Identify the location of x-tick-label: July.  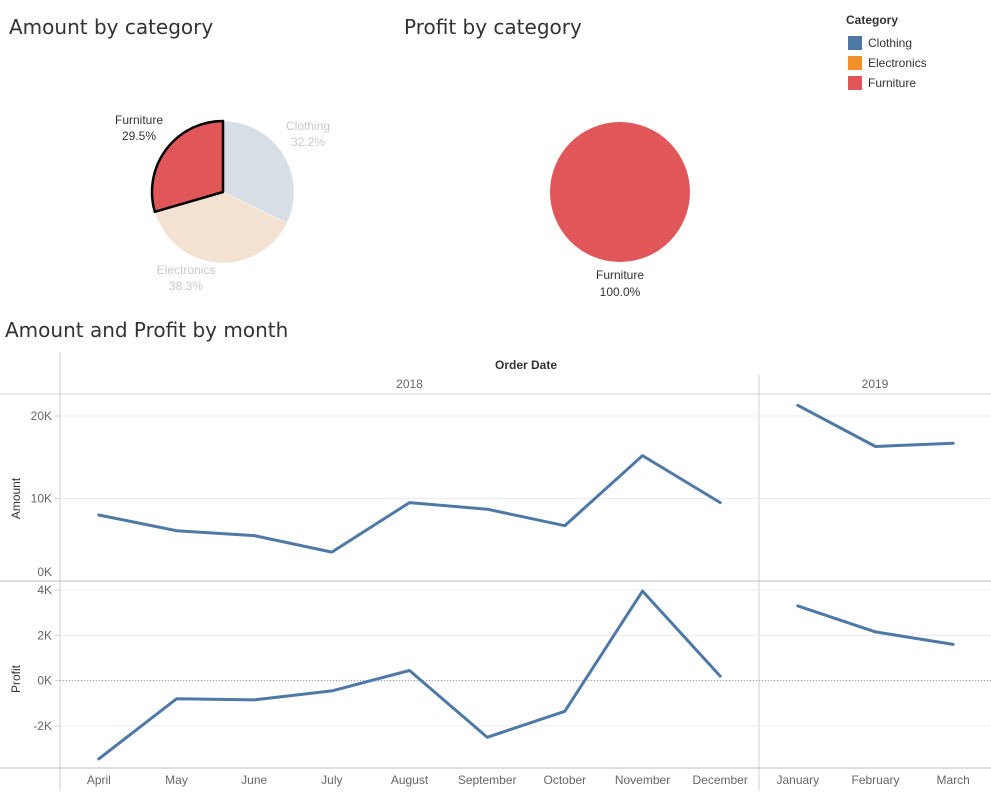
(331, 780).